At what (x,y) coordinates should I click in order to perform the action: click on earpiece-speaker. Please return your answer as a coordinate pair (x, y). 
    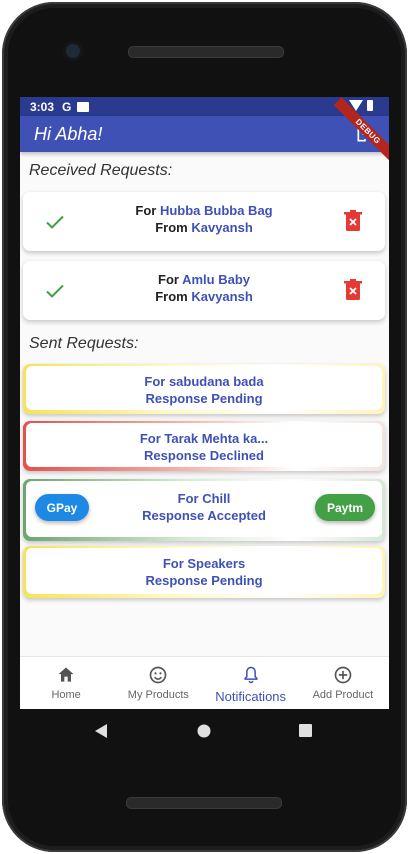
    Looking at the image, I should click on (206, 52).